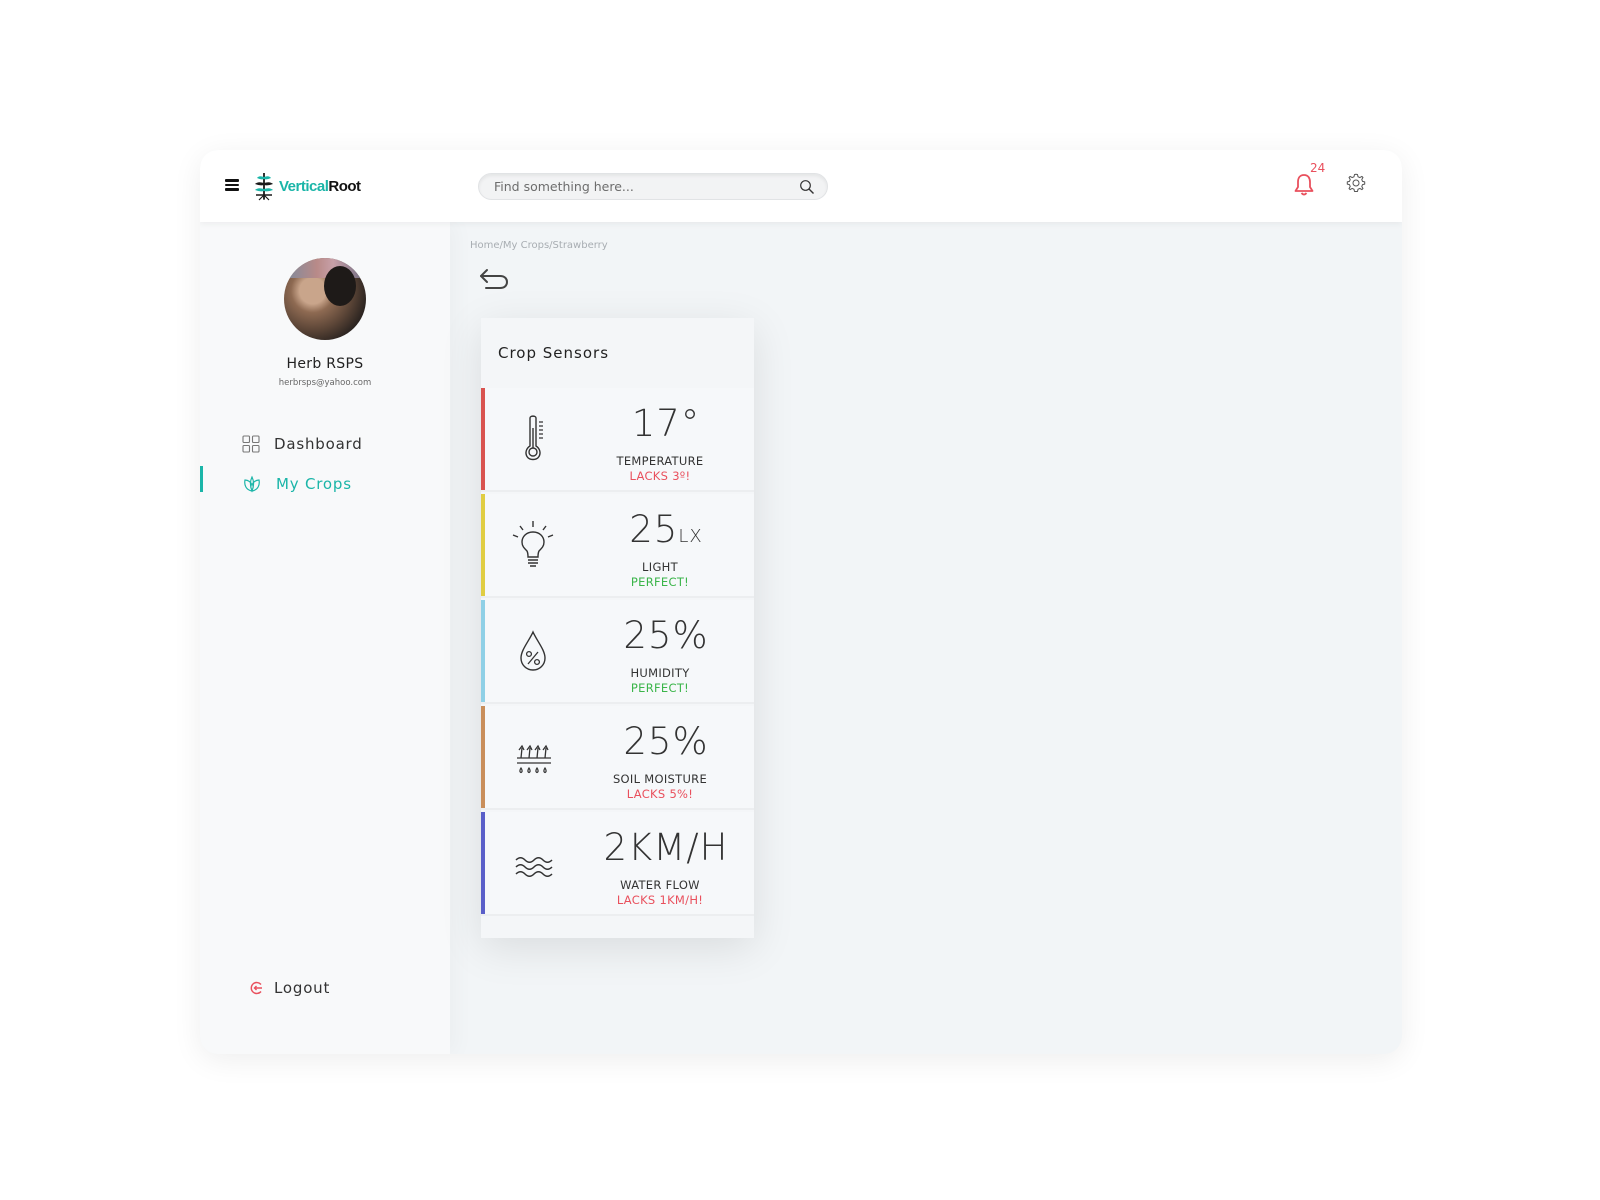 The height and width of the screenshot is (1200, 1600). I want to click on sensor-value: 17°, so click(666, 423).